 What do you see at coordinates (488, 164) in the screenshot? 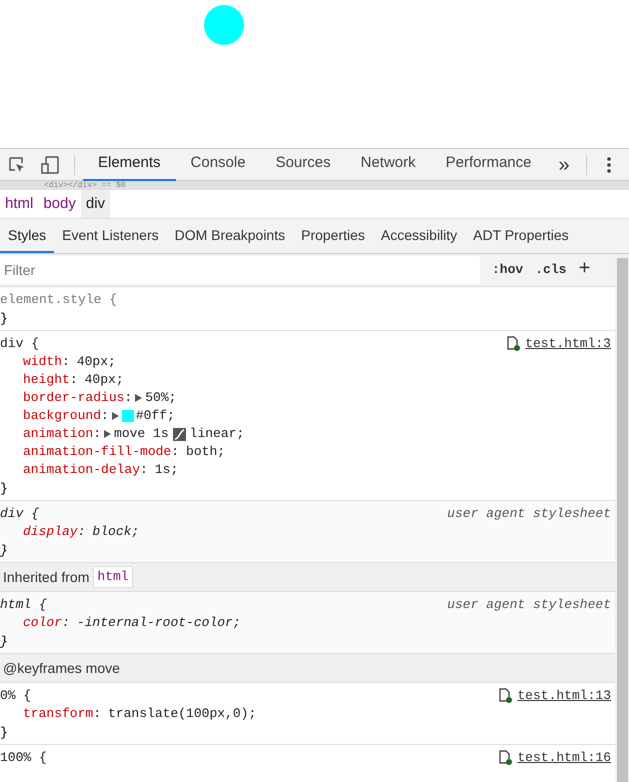
I see `panel-tab: Performance` at bounding box center [488, 164].